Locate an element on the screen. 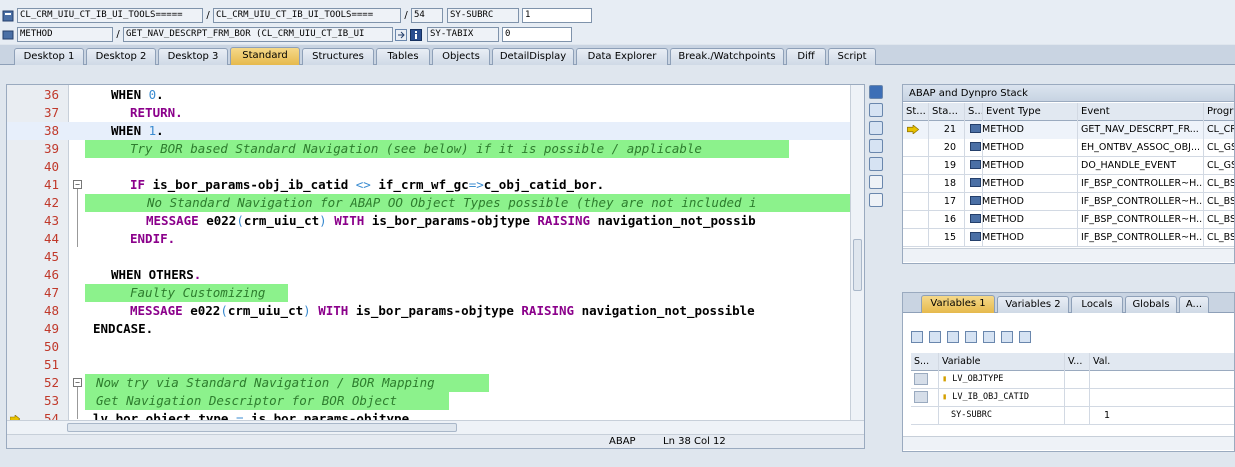  code-line: 49 ENDCASE. is located at coordinates (435, 329).